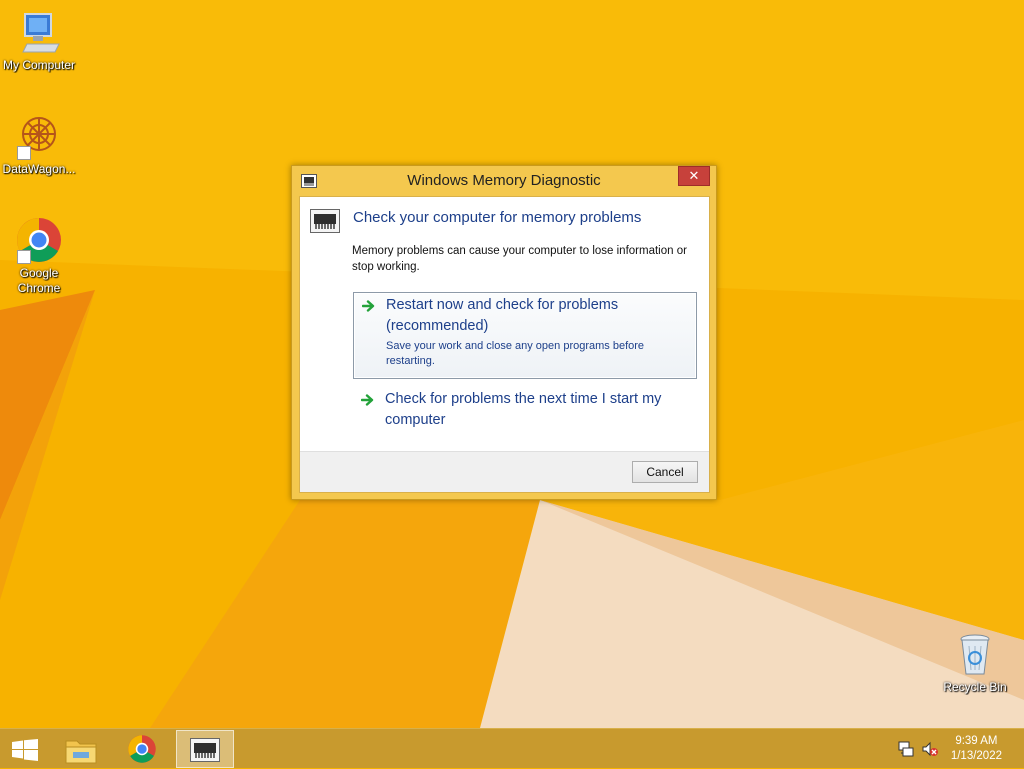  What do you see at coordinates (975, 654) in the screenshot?
I see `recycle-bin-icon` at bounding box center [975, 654].